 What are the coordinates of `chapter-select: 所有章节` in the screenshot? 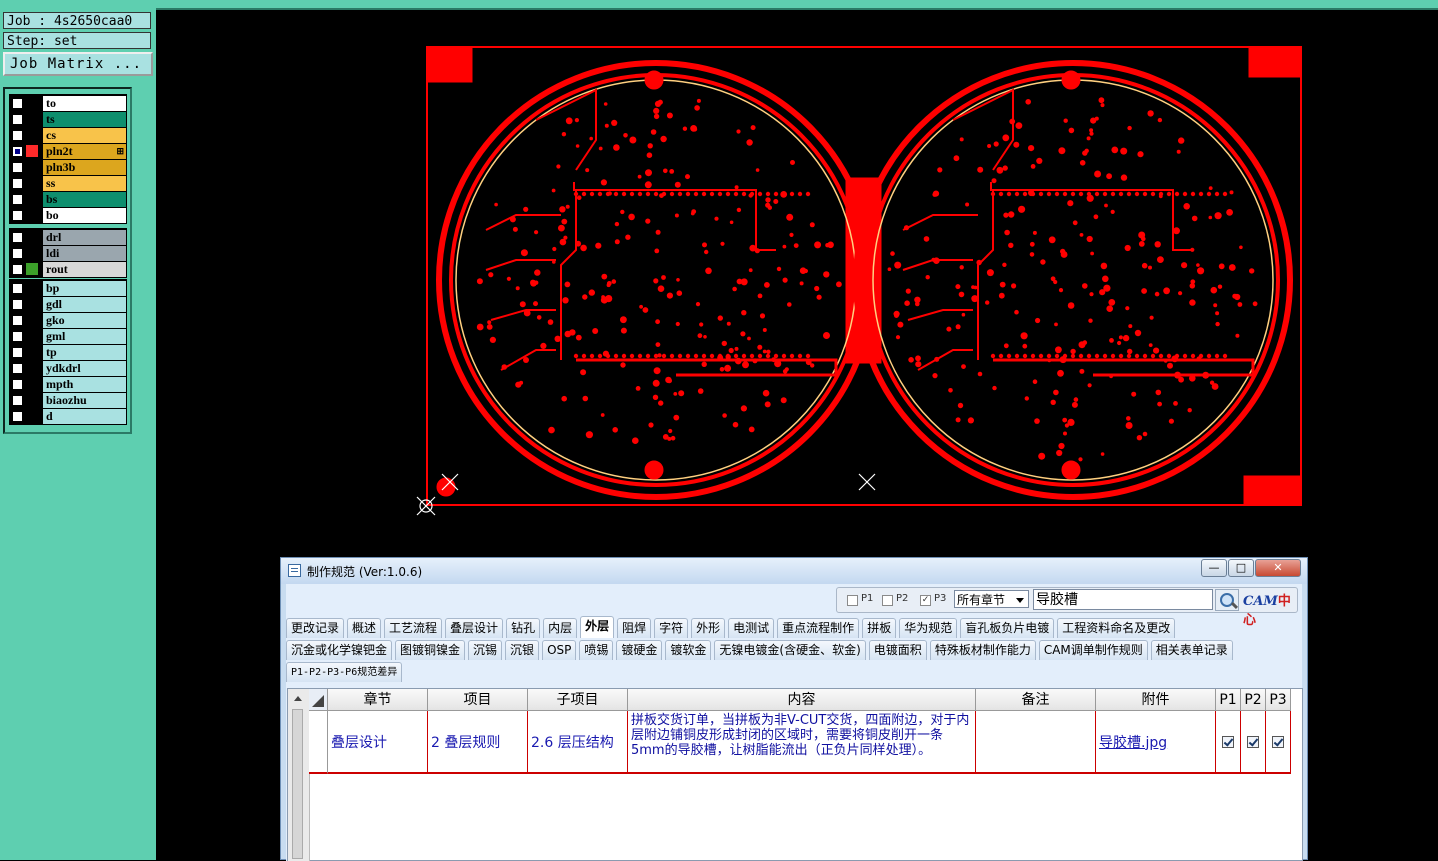 It's located at (991, 599).